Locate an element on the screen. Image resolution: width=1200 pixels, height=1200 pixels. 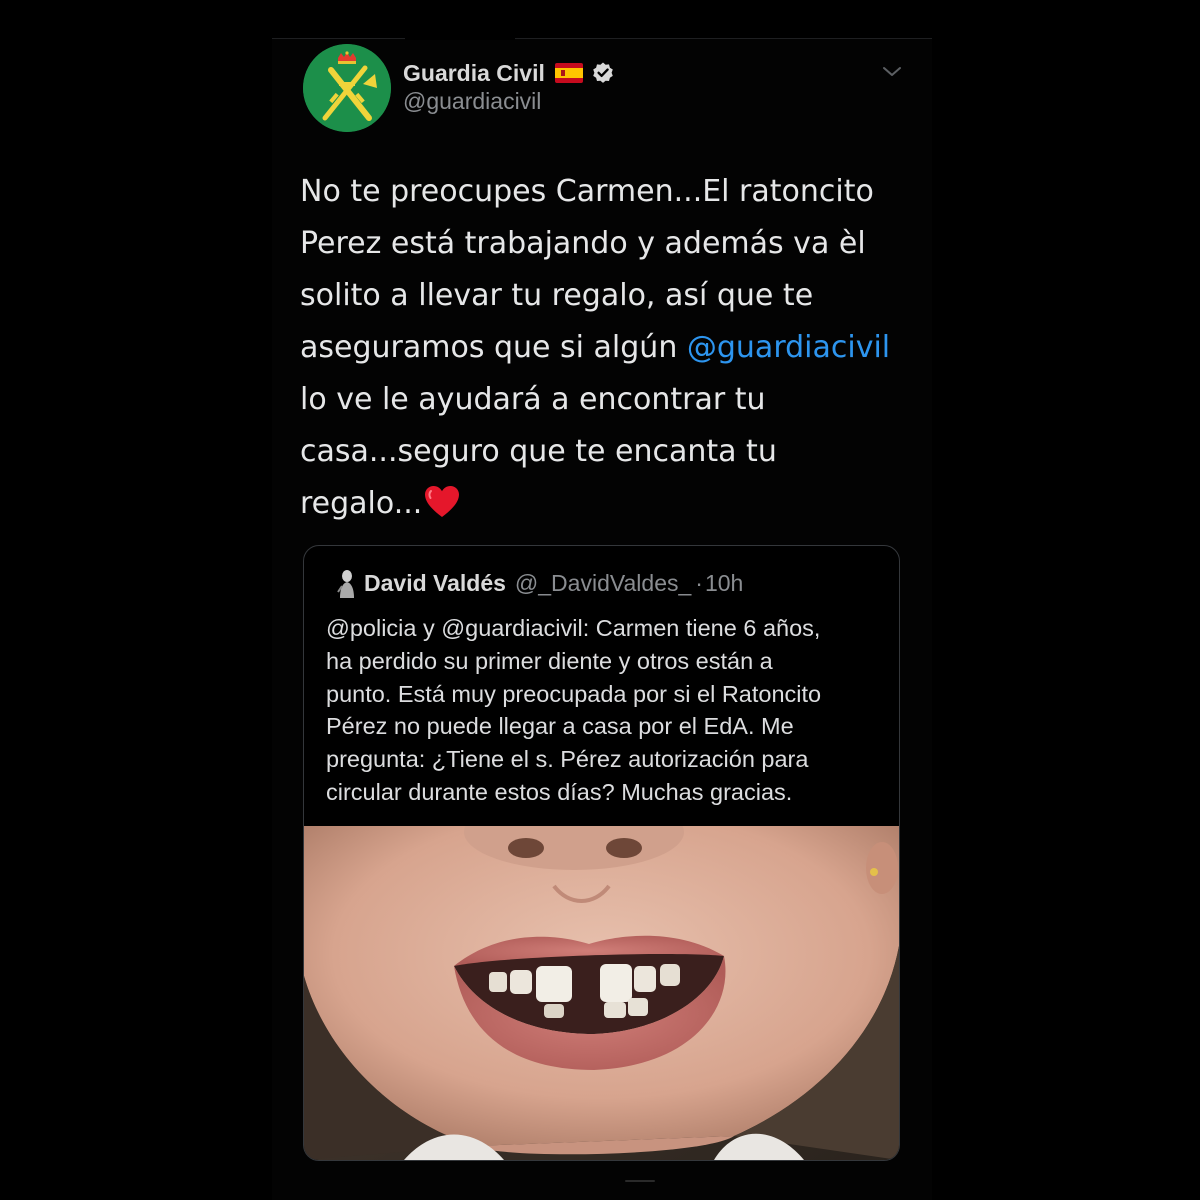
chevron-down-icon is located at coordinates (892, 72).